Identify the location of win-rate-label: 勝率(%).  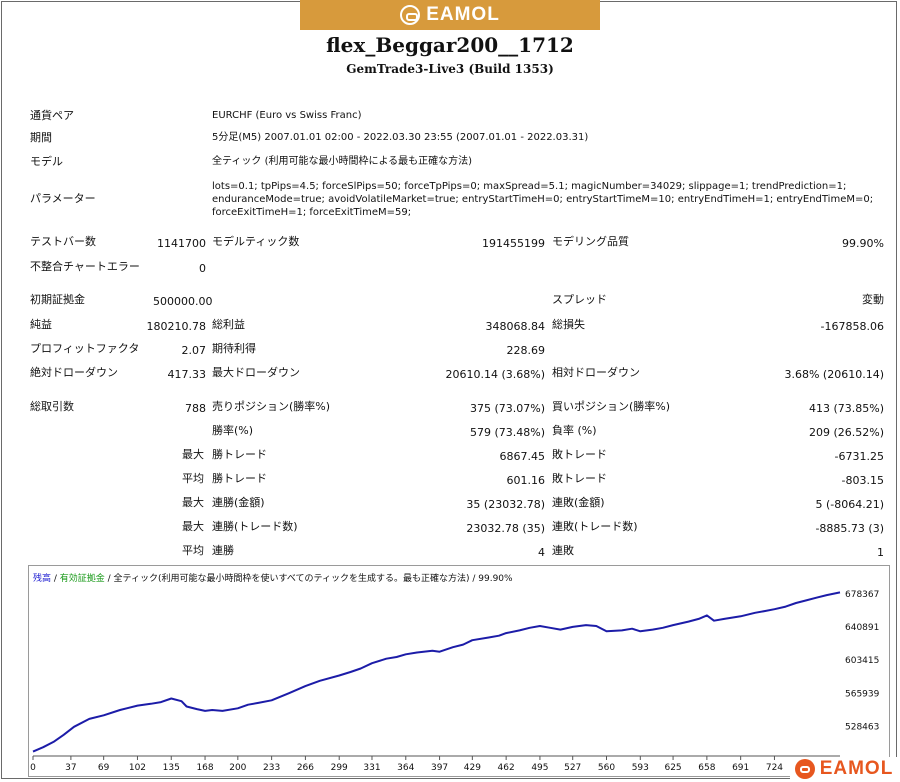
(233, 430).